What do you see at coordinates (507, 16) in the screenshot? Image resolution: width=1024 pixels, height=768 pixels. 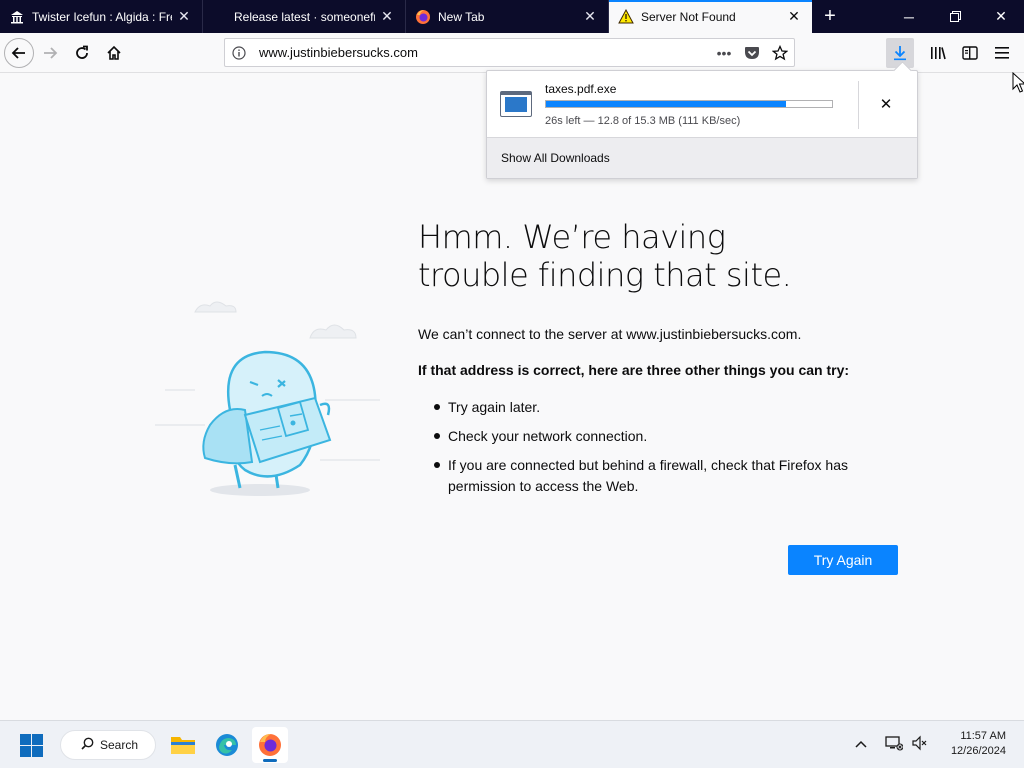 I see `tab-new-tab: New Tab ✕` at bounding box center [507, 16].